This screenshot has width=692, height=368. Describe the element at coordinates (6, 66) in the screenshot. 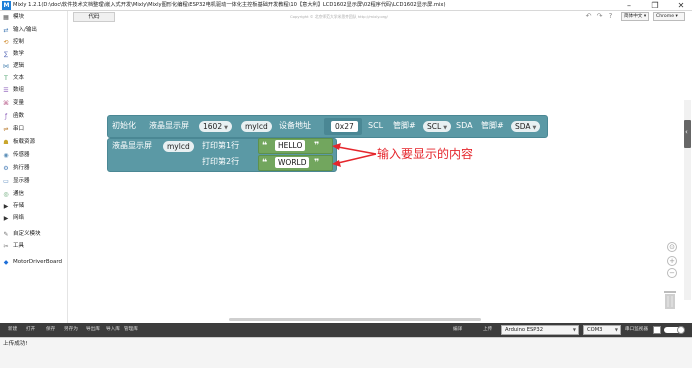

I see `logic-icon: ⋈` at that location.